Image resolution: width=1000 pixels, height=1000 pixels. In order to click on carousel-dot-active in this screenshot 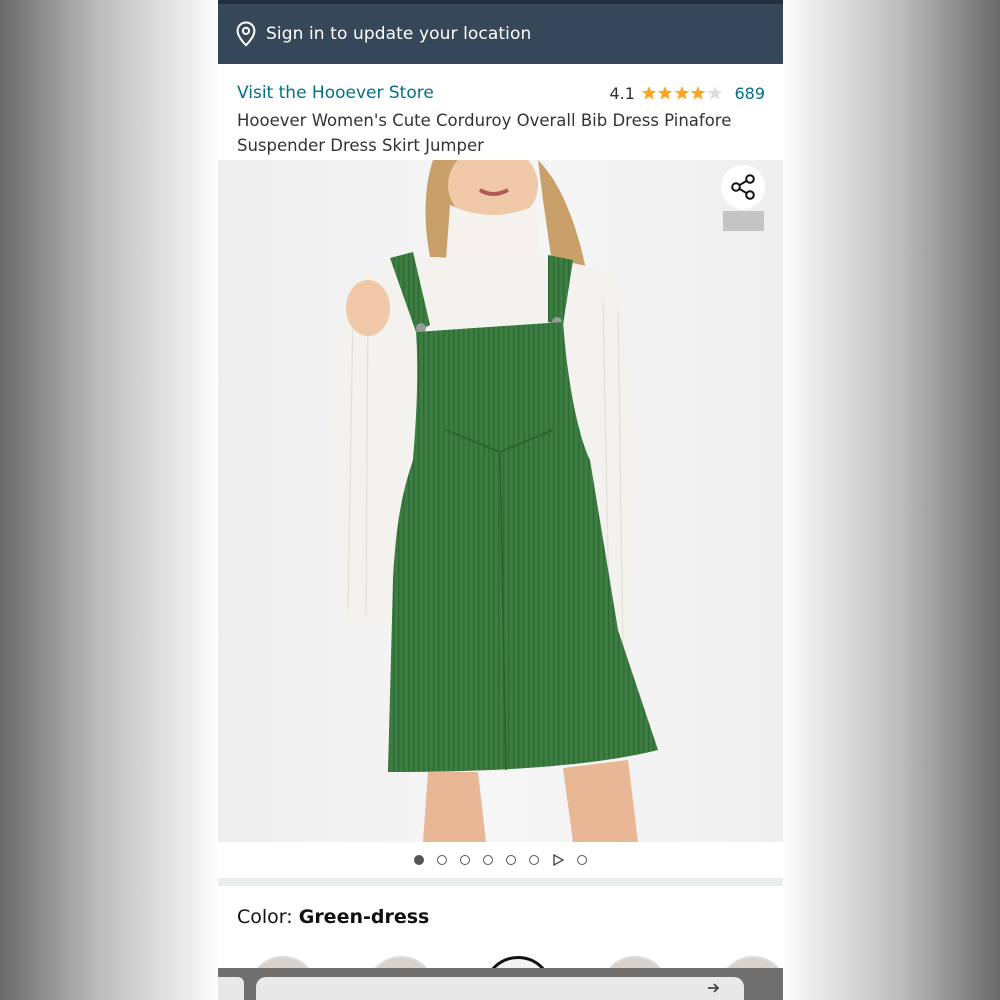, I will do `click(419, 860)`.